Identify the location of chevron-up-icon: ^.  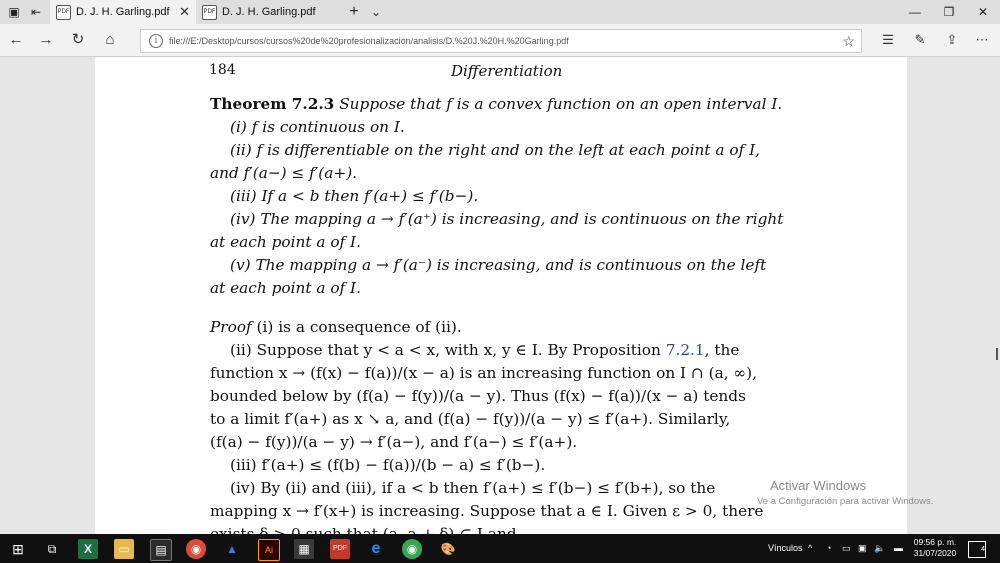
(810, 548).